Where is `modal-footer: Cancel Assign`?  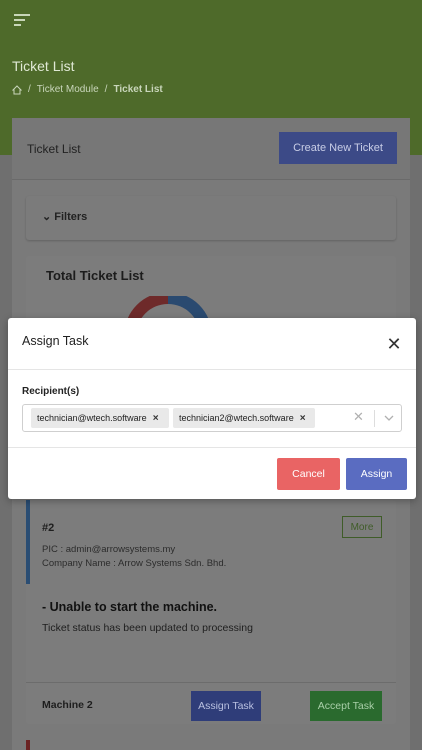 modal-footer: Cancel Assign is located at coordinates (212, 473).